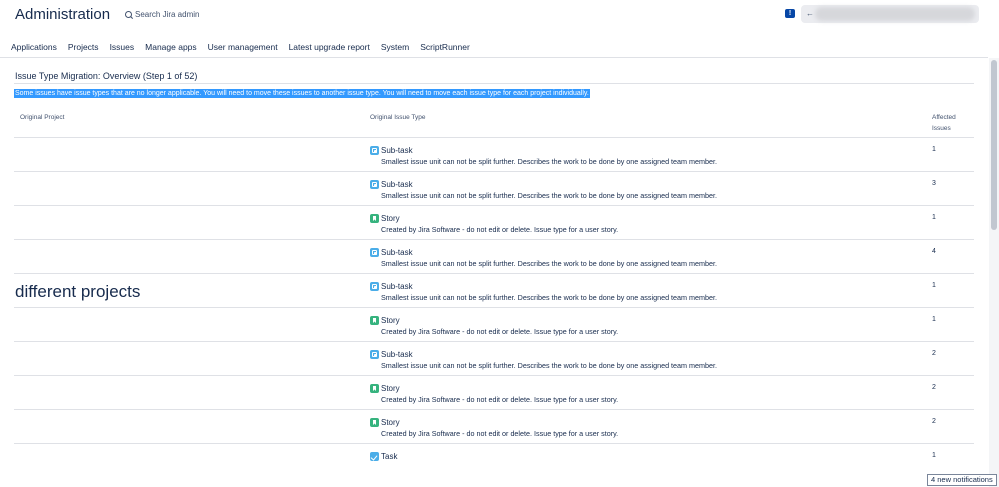 The height and width of the screenshot is (487, 999). Describe the element at coordinates (374, 456) in the screenshot. I see `task-icon` at that location.